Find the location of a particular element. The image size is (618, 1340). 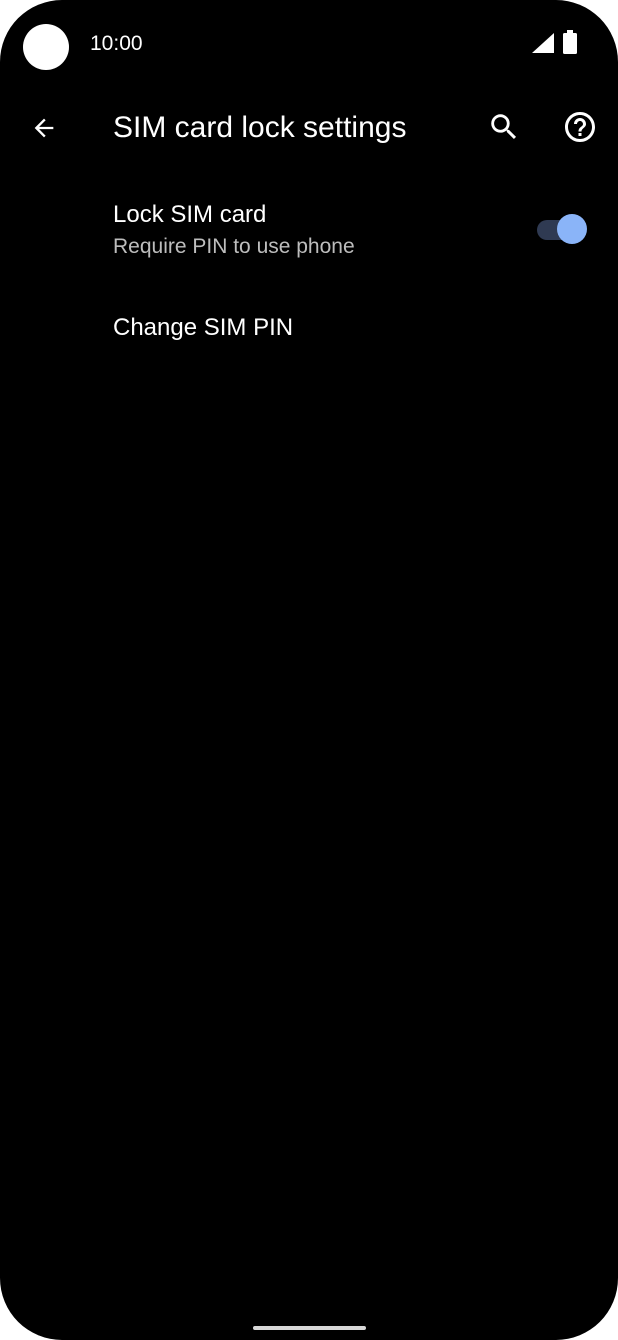

home-indicator is located at coordinates (309, 1328).